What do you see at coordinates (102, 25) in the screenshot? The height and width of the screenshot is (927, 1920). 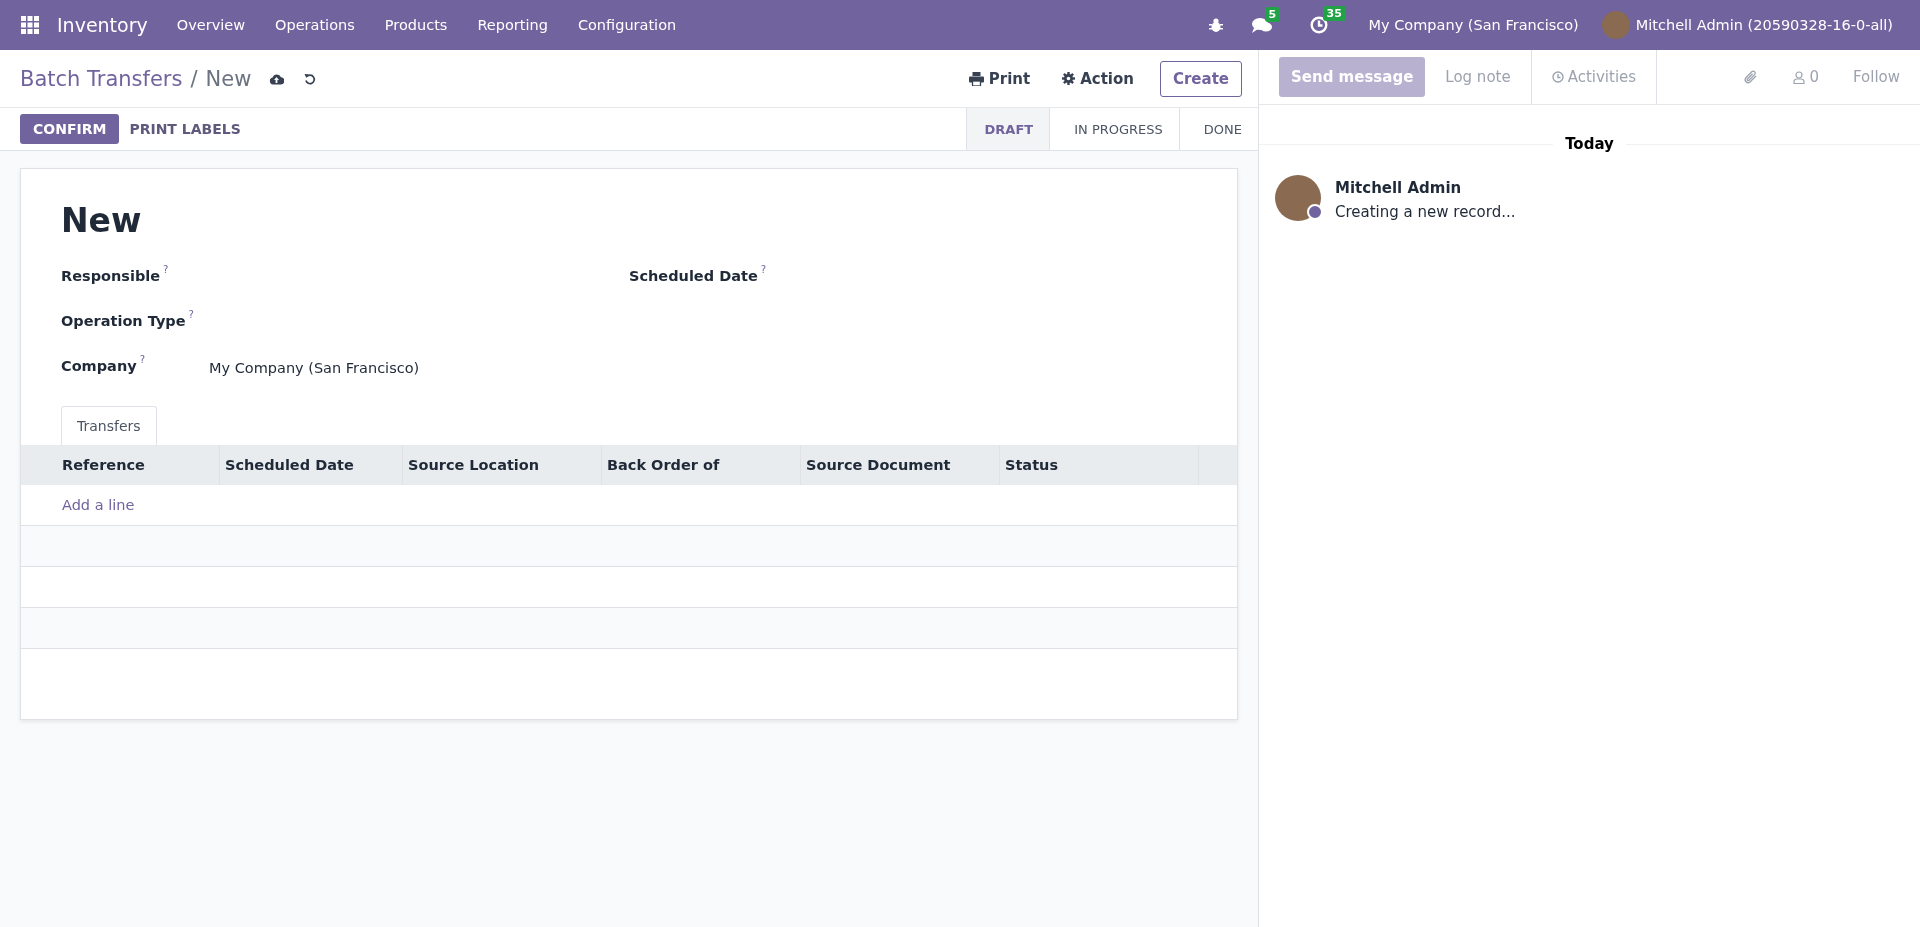 I see `app-name-link: Inventory` at bounding box center [102, 25].